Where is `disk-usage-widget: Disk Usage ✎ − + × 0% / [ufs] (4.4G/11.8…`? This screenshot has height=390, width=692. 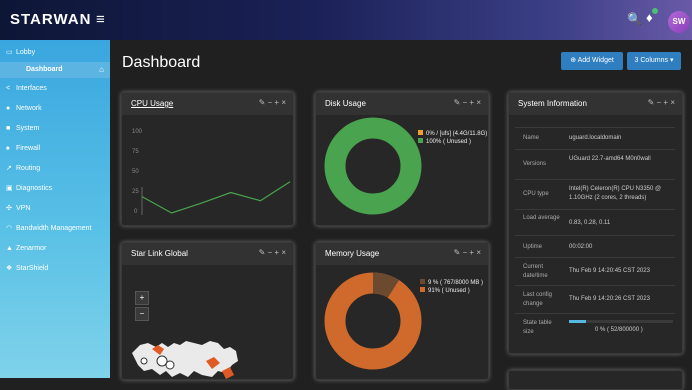
disk-usage-widget: Disk Usage ✎ − + × 0% / [ufs] (4.4G/11.8… is located at coordinates (402, 159).